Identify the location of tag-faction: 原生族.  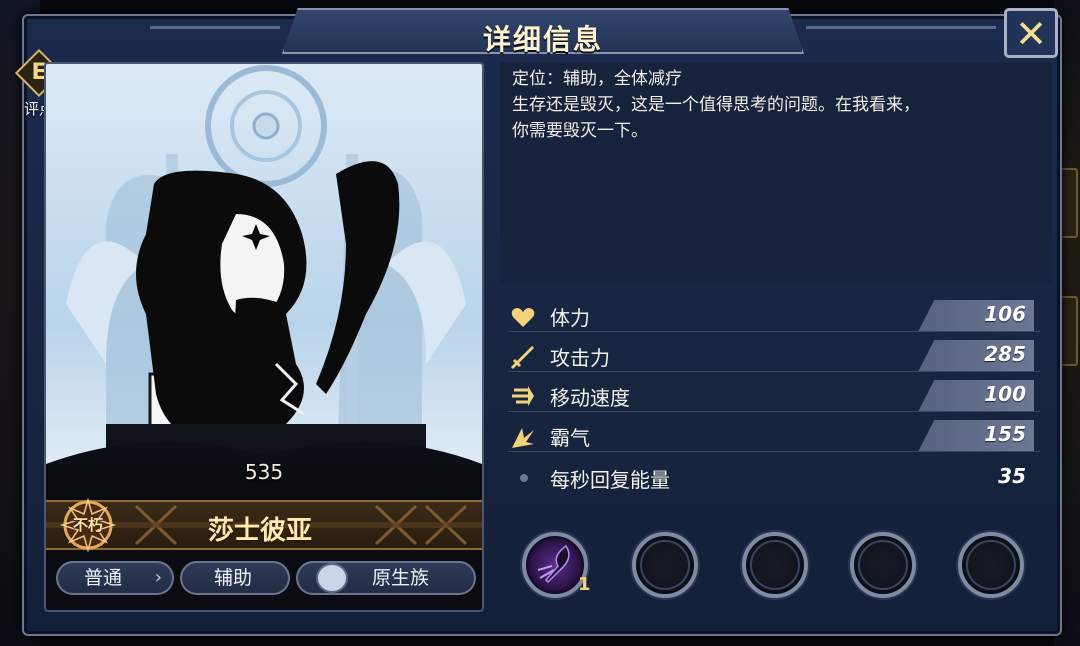
(386, 578).